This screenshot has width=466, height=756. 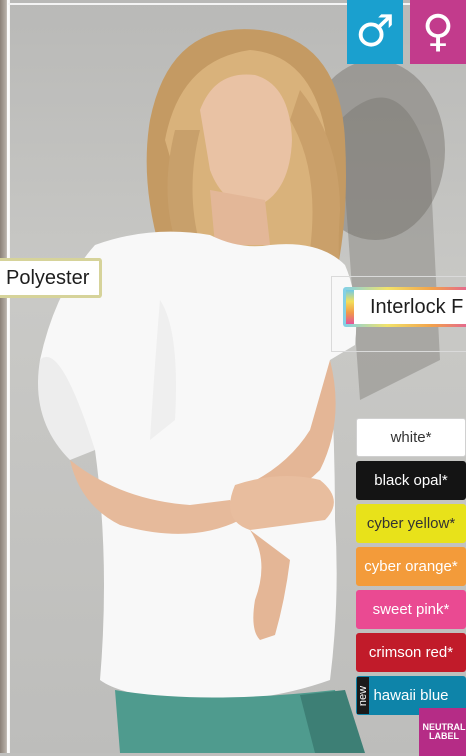 I want to click on color-swatch: black opal*, so click(x=411, y=480).